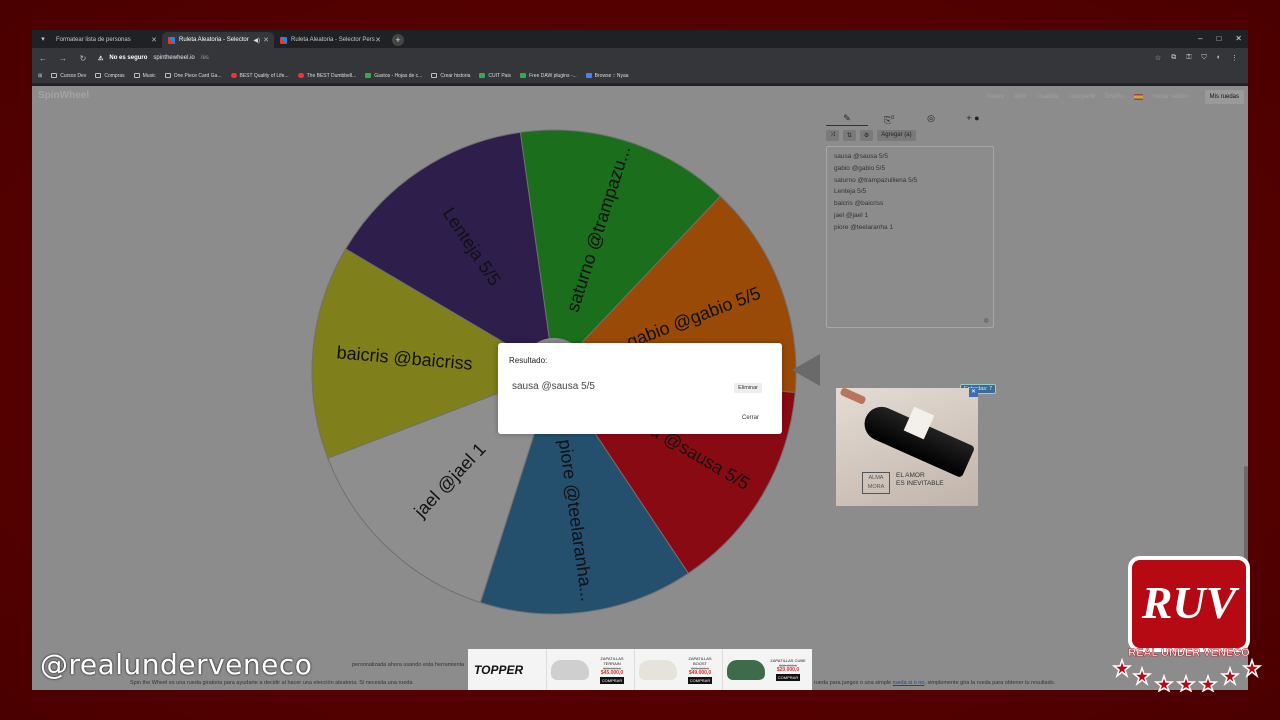 Image resolution: width=1280 pixels, height=720 pixels. Describe the element at coordinates (1048, 97) in the screenshot. I see `nav-save: Guardar` at that location.